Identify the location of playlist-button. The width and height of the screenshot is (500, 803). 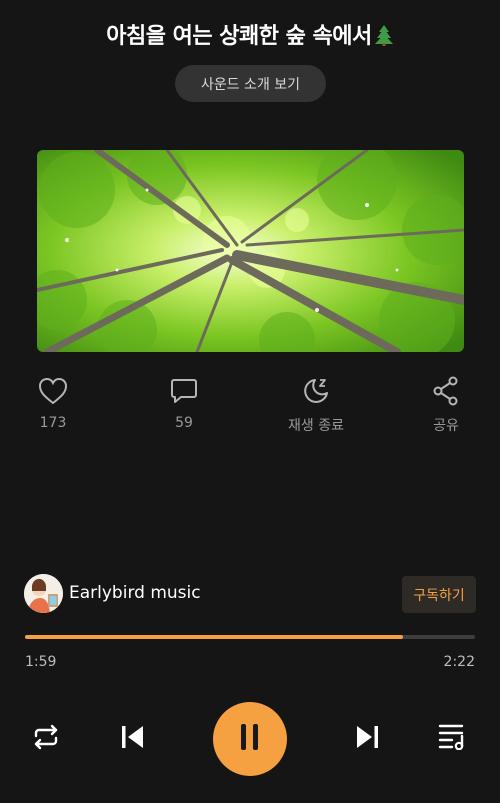
(453, 738).